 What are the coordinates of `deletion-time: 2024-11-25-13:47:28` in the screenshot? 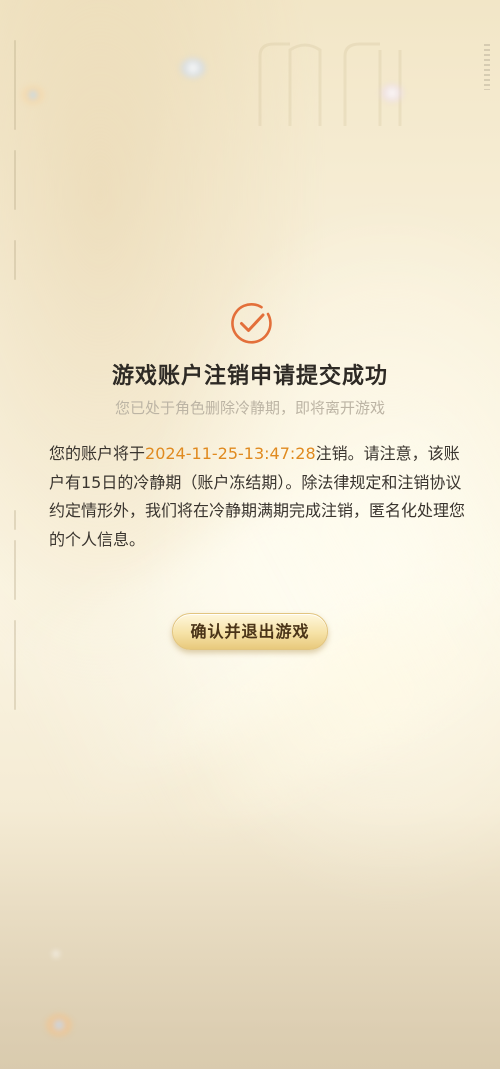 It's located at (230, 453).